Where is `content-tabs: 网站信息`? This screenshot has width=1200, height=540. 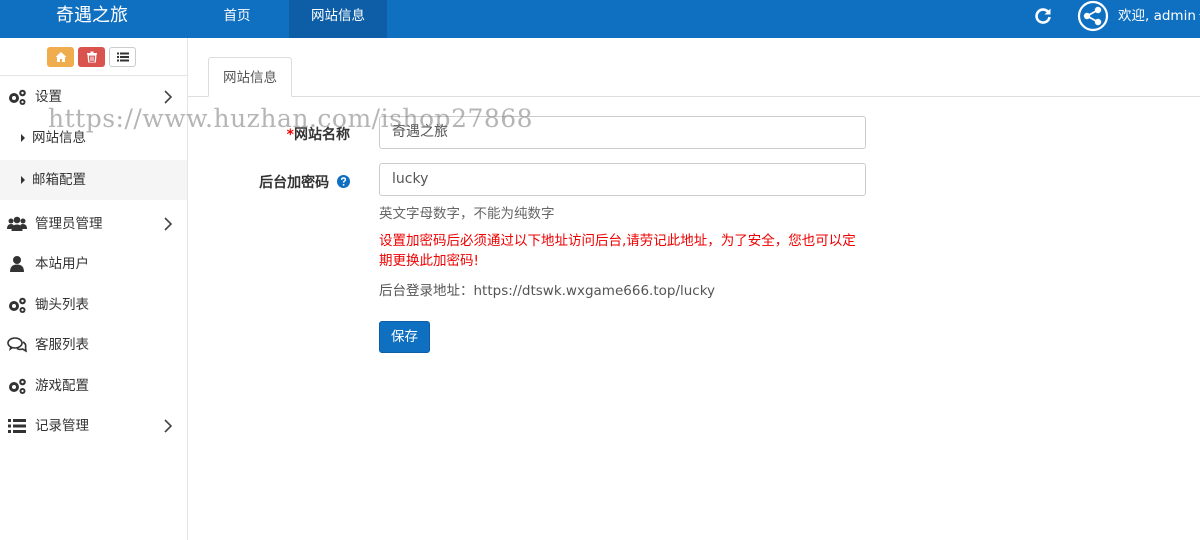
content-tabs: 网站信息 is located at coordinates (694, 77).